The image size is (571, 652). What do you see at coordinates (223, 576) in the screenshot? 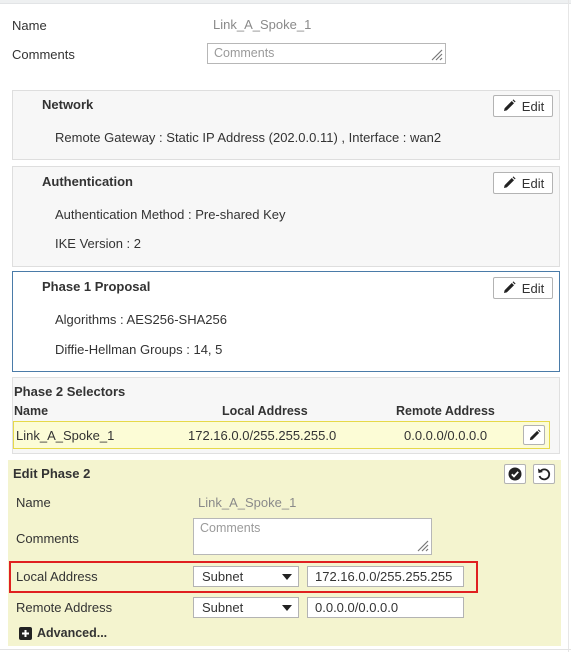
I see `local-address-type-value: Subnet` at bounding box center [223, 576].